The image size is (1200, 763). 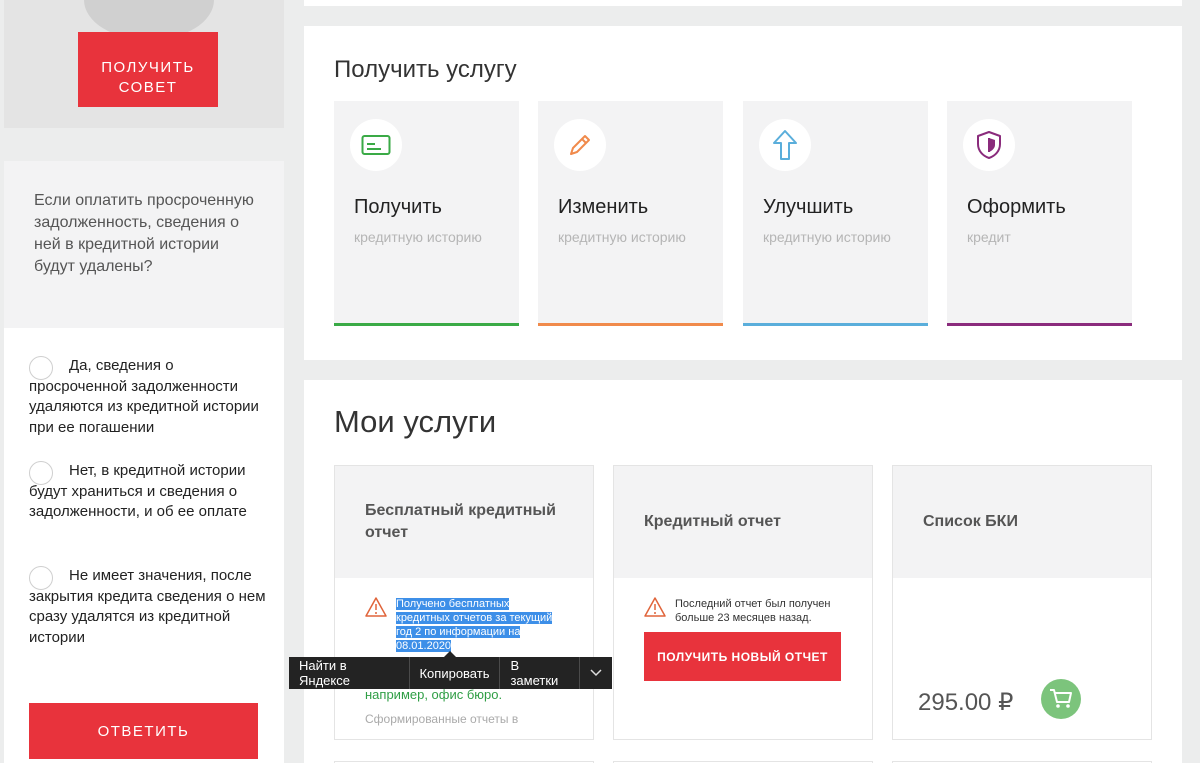 I want to click on answer-button: ОТВЕТИТЬ, so click(x=143, y=731).